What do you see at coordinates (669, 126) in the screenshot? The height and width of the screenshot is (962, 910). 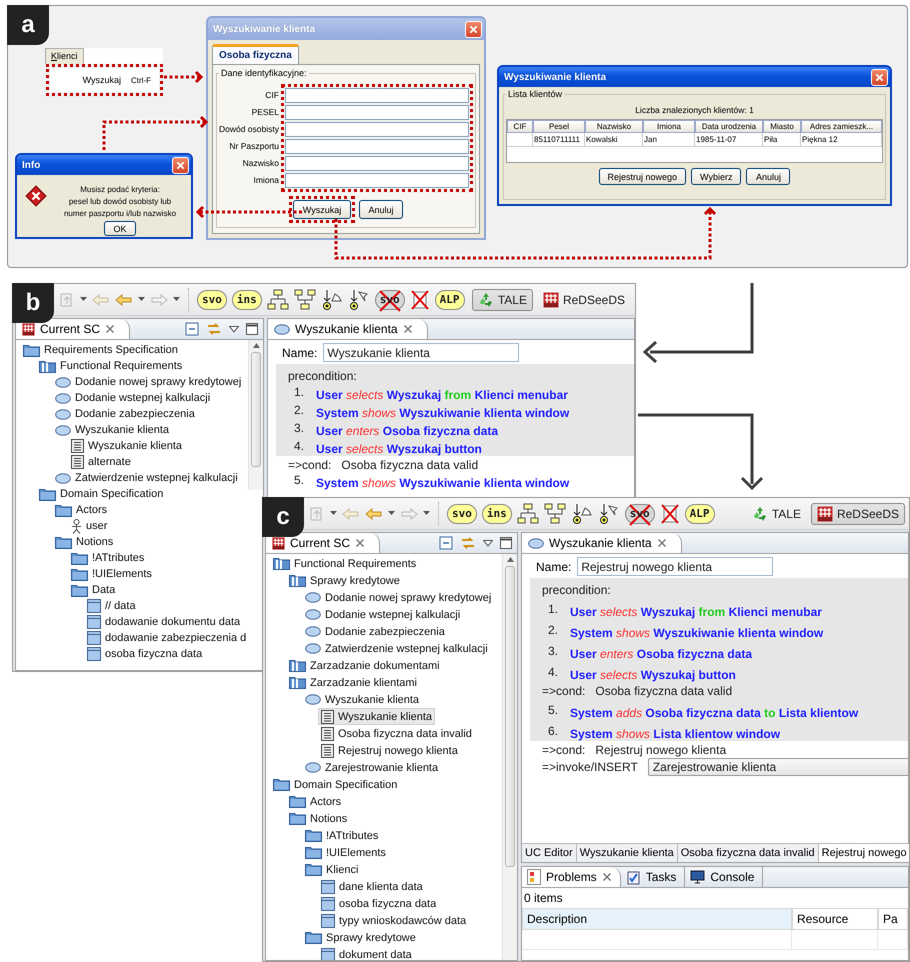 I see `column-header: Imiona` at bounding box center [669, 126].